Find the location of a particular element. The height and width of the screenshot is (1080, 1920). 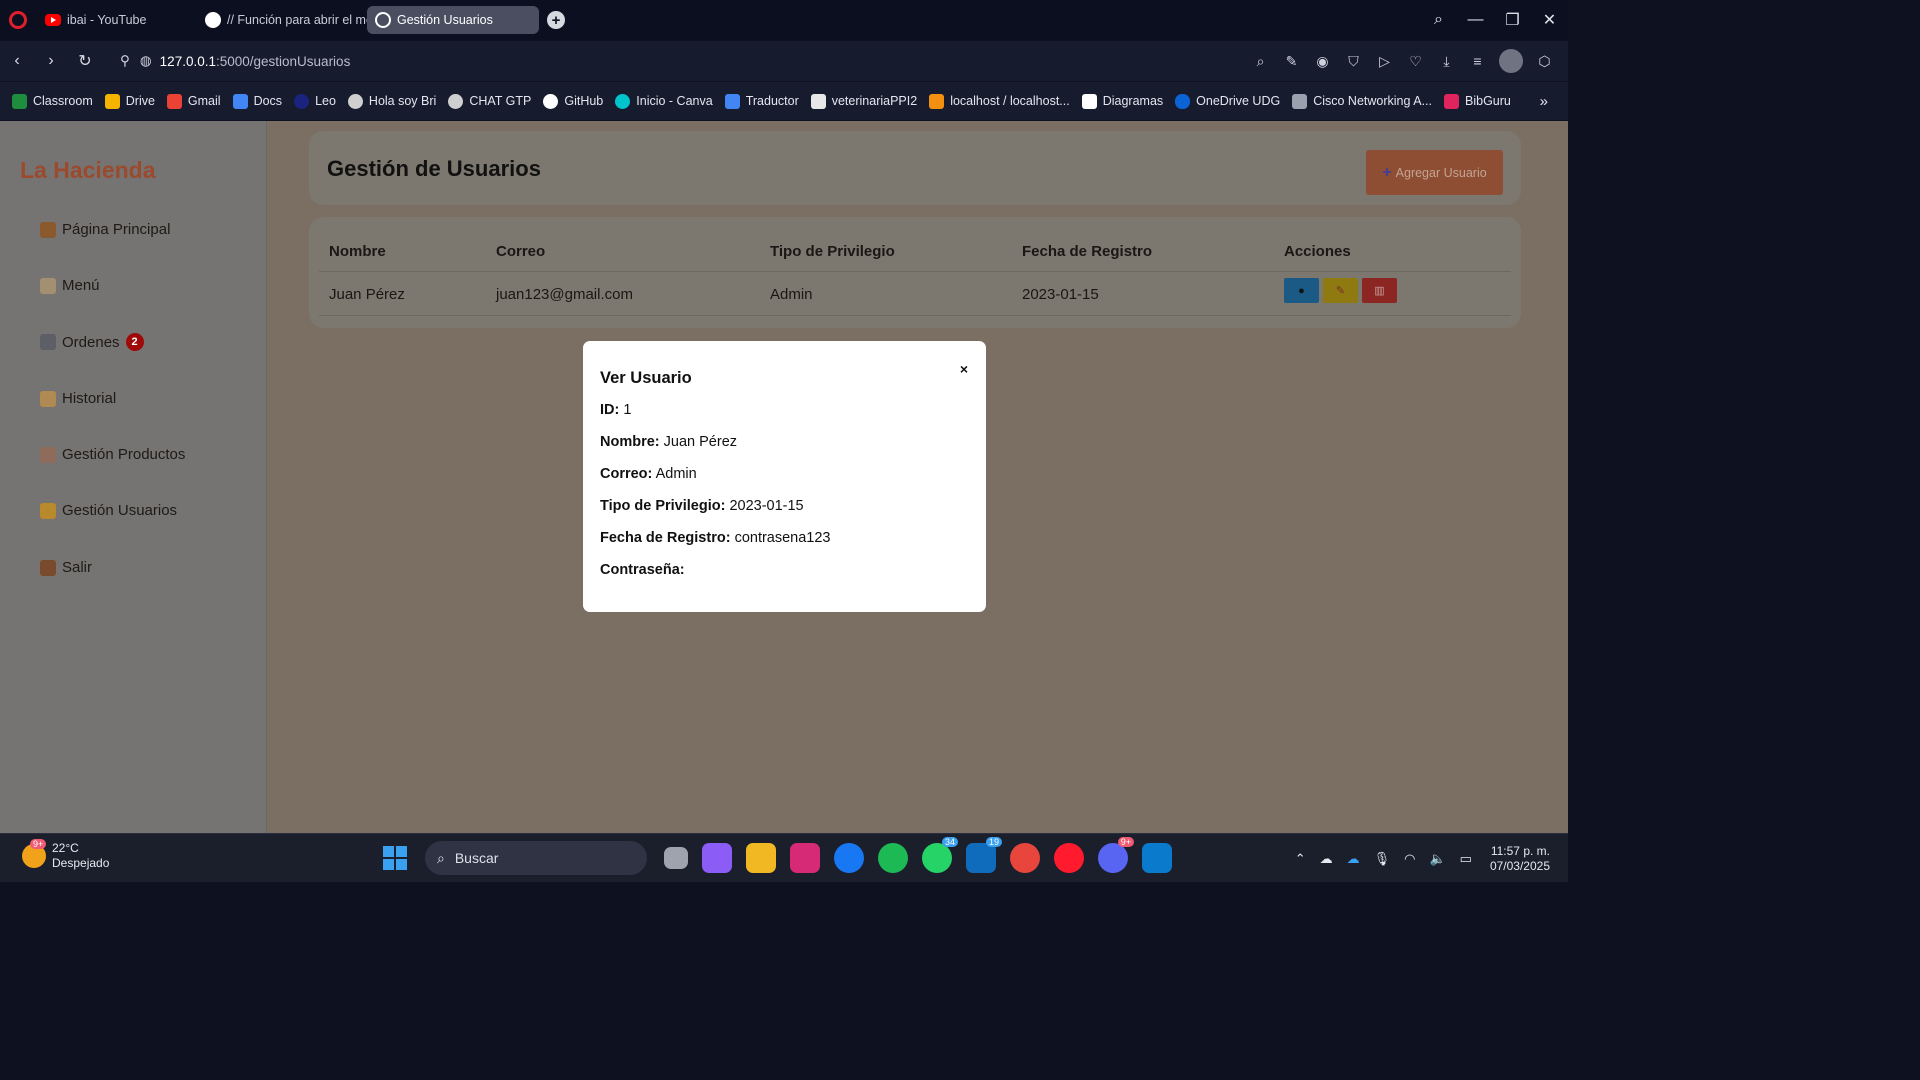

spotify-icon is located at coordinates (893, 858).